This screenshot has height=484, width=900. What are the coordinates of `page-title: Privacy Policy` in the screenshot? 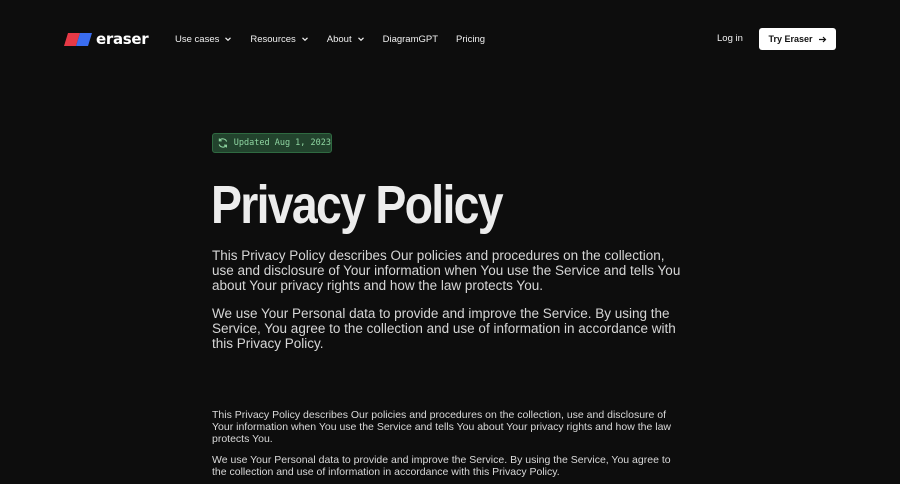 It's located at (357, 205).